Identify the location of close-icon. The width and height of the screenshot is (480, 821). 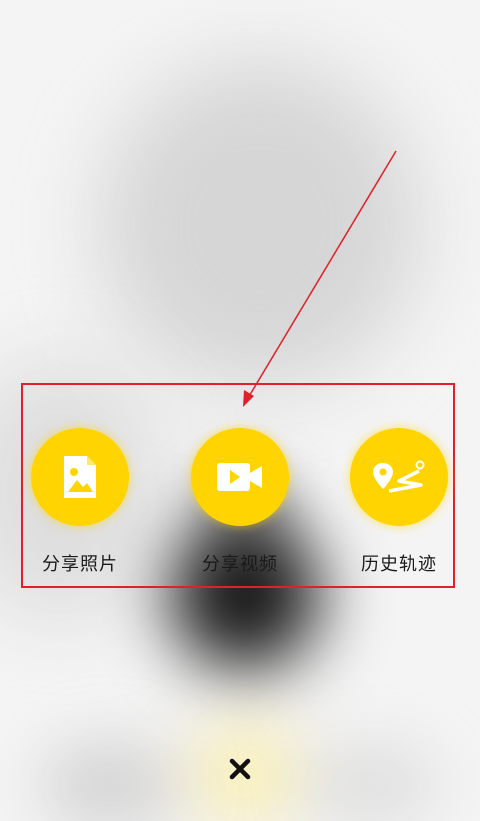
(240, 769).